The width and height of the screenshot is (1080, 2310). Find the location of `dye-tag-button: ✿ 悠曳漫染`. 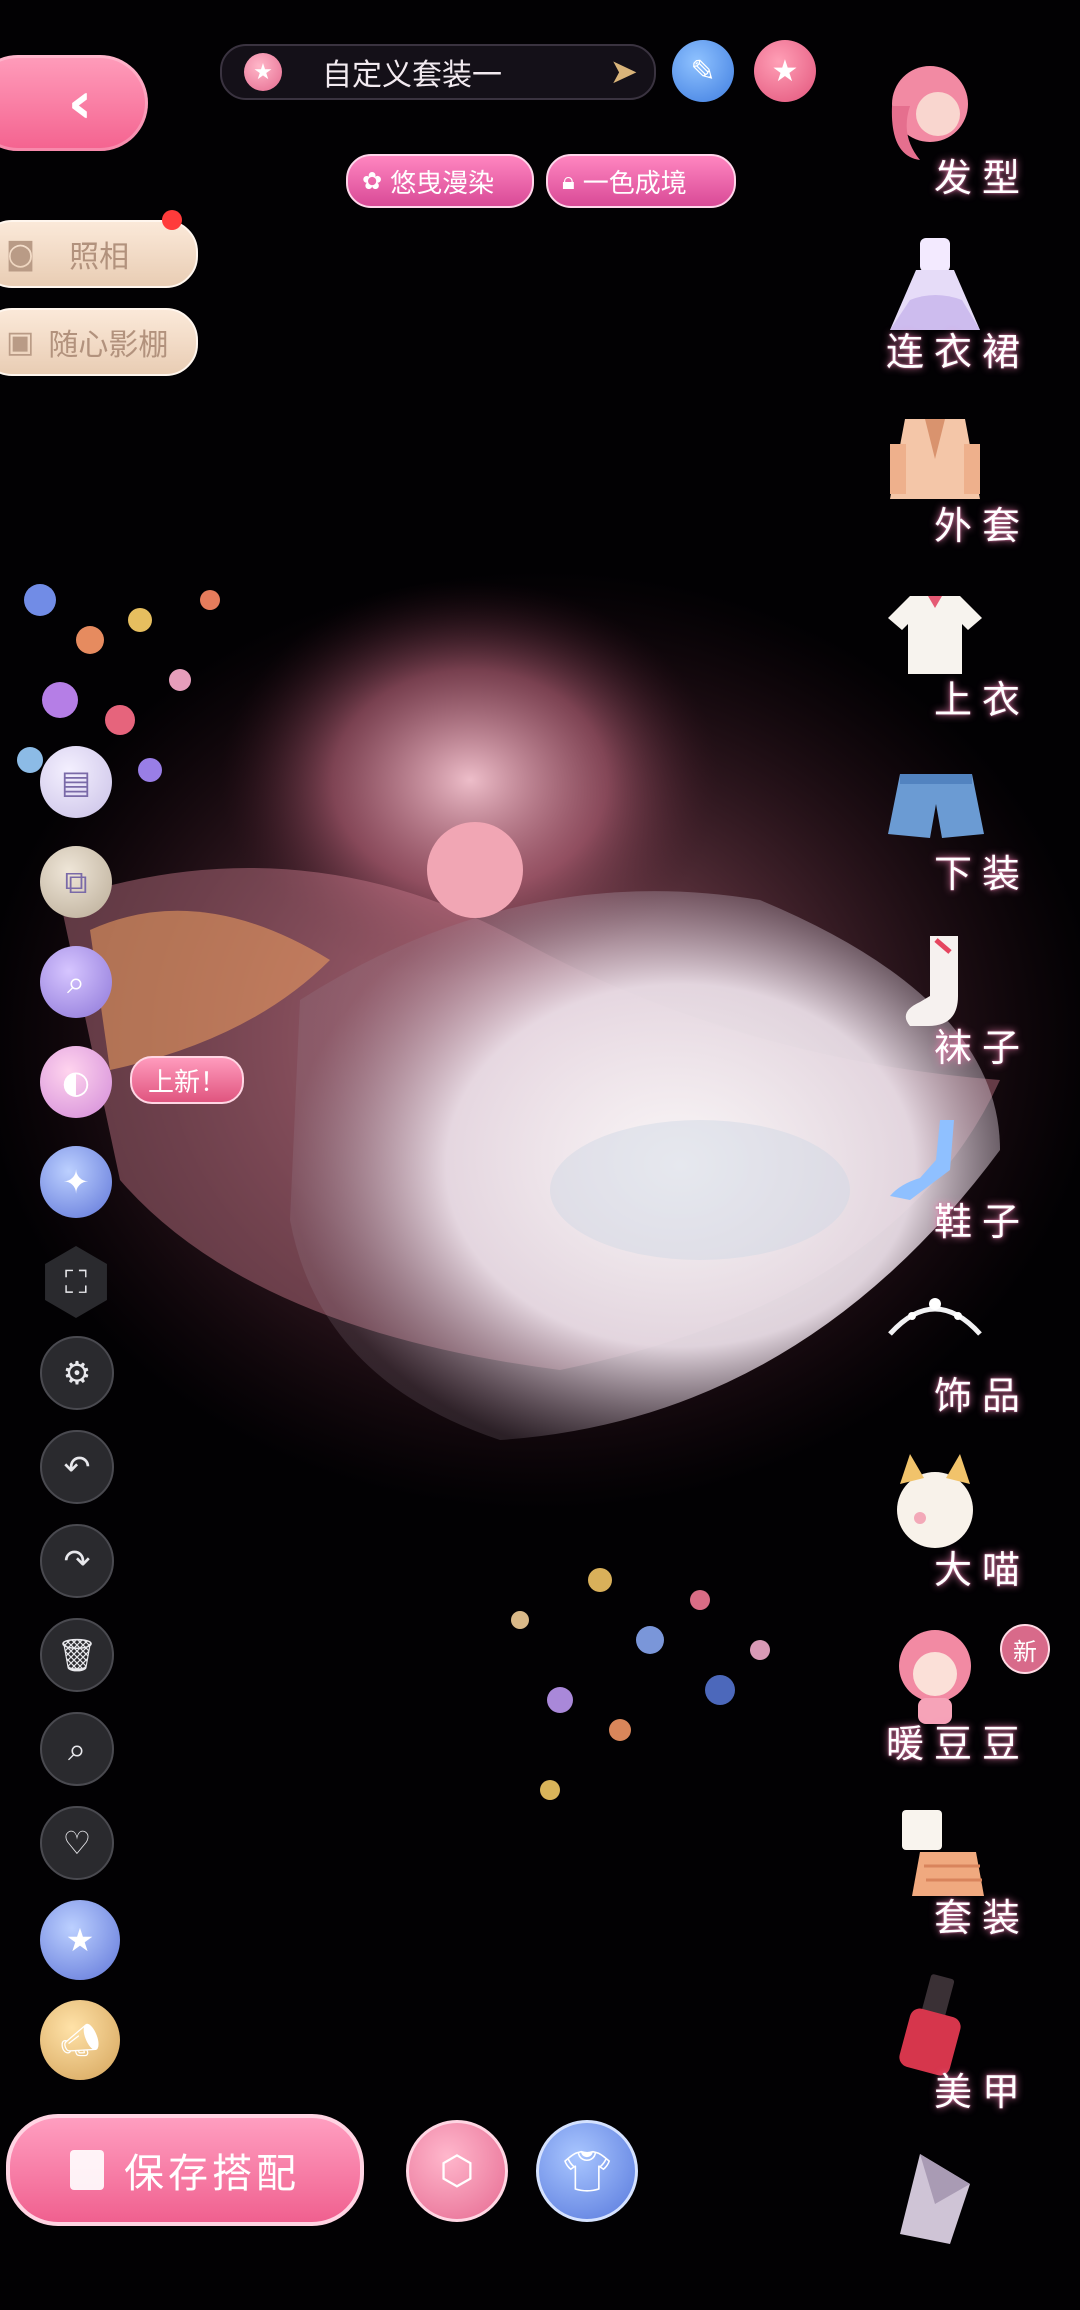

dye-tag-button: ✿ 悠曳漫染 is located at coordinates (440, 181).